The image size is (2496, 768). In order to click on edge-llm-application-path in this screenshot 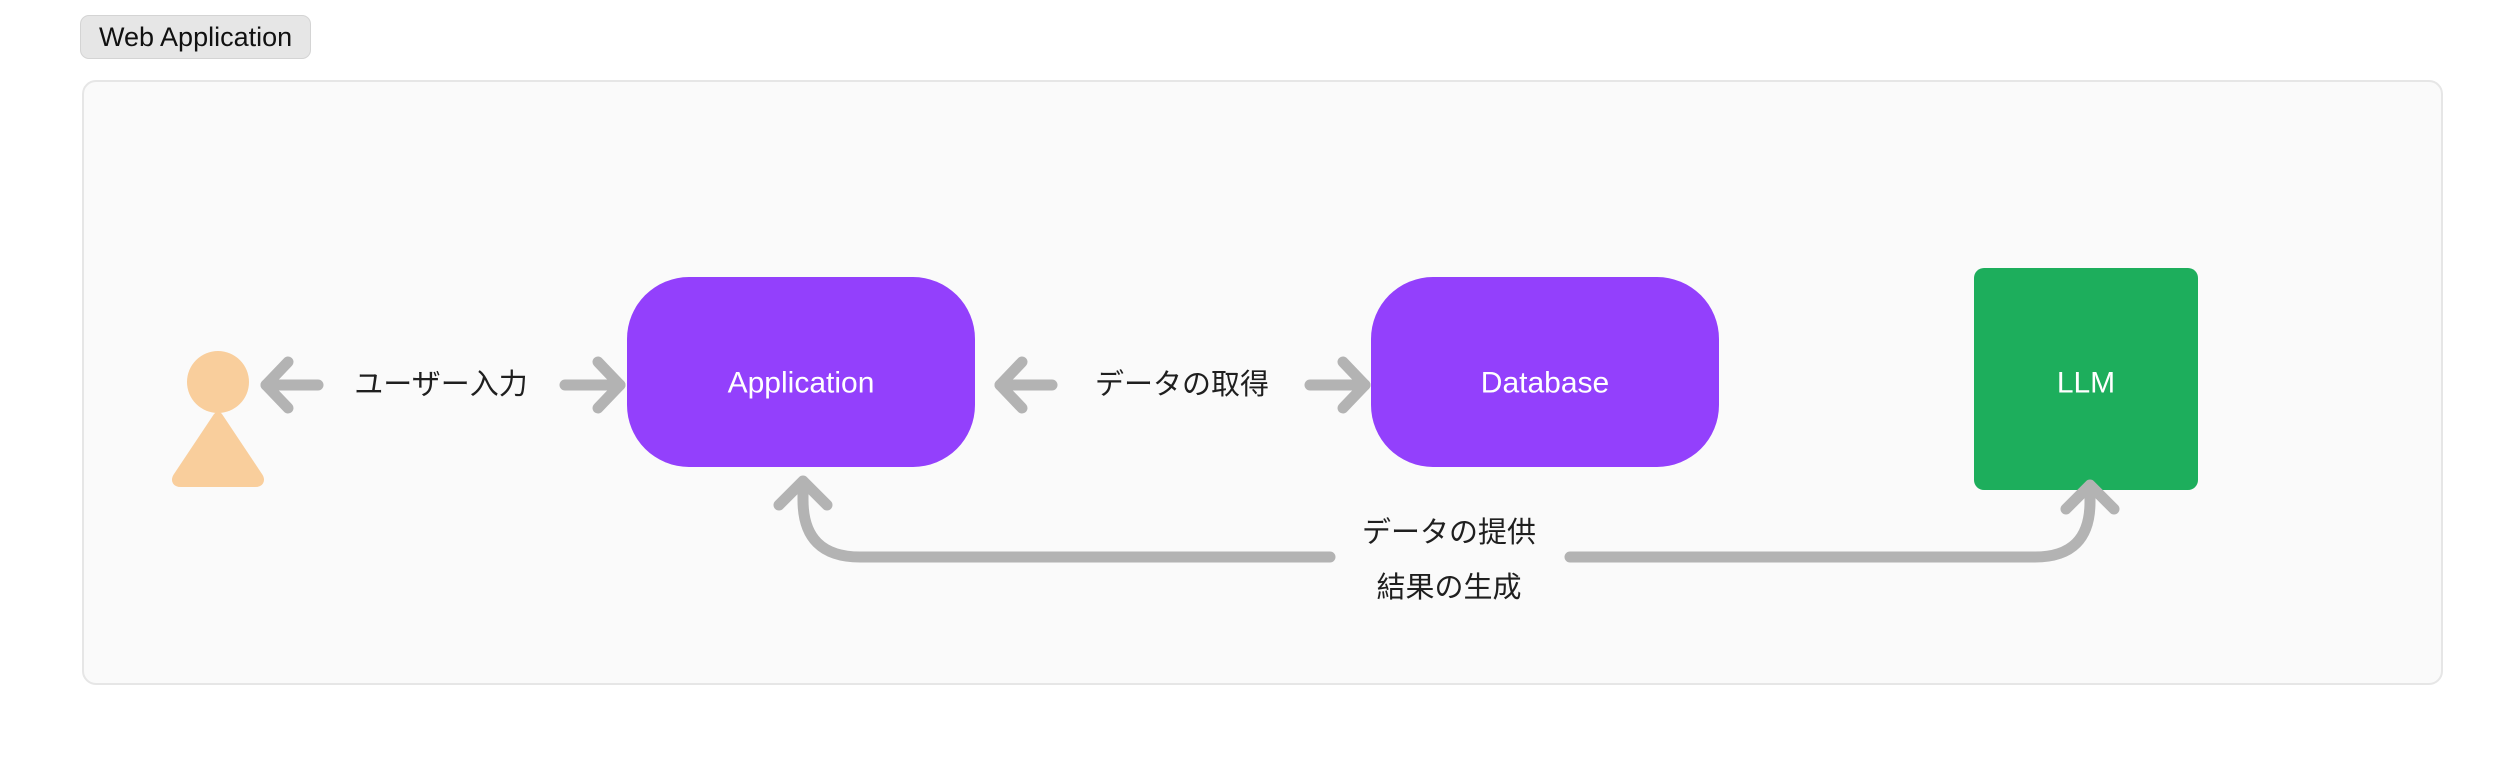, I will do `click(1066, 519)`.